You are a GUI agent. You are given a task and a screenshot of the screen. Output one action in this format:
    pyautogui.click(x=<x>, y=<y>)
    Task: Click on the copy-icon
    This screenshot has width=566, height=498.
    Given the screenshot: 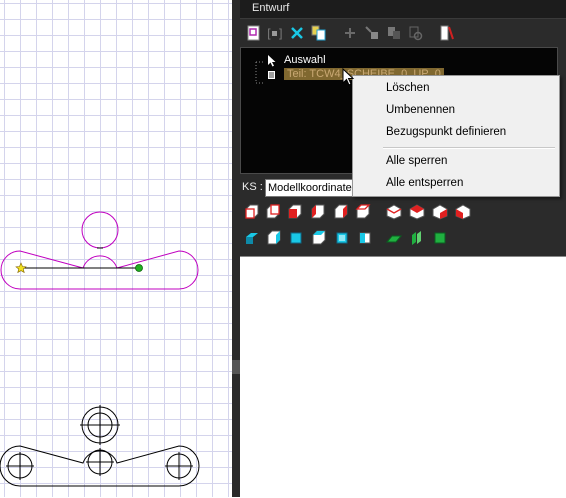 What is the action you would take?
    pyautogui.click(x=319, y=33)
    